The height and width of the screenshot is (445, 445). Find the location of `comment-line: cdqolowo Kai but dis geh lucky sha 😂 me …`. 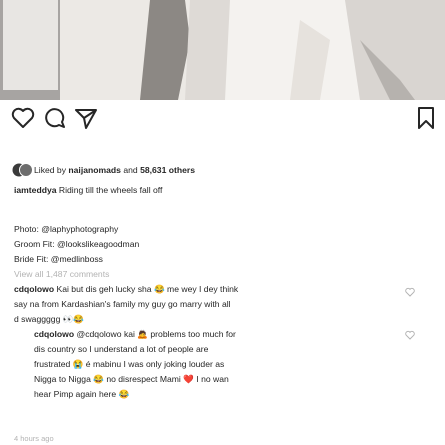

comment-line: cdqolowo Kai but dis geh lucky sha 😂 me … is located at coordinates (126, 289).